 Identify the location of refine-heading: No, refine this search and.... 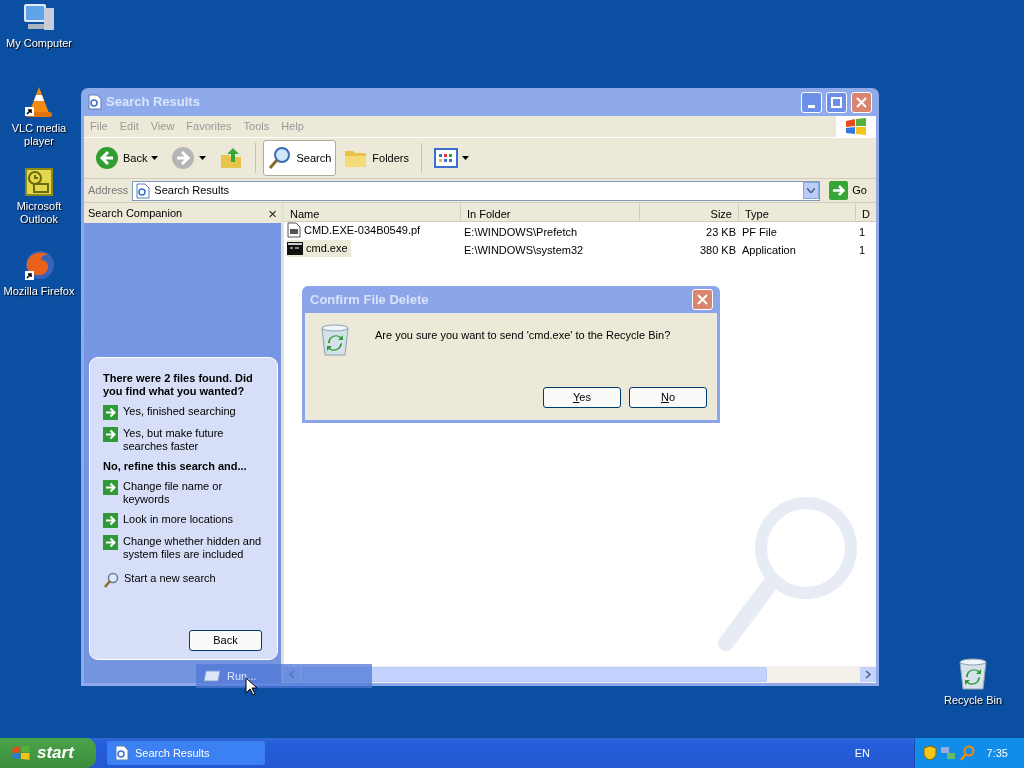
(175, 466).